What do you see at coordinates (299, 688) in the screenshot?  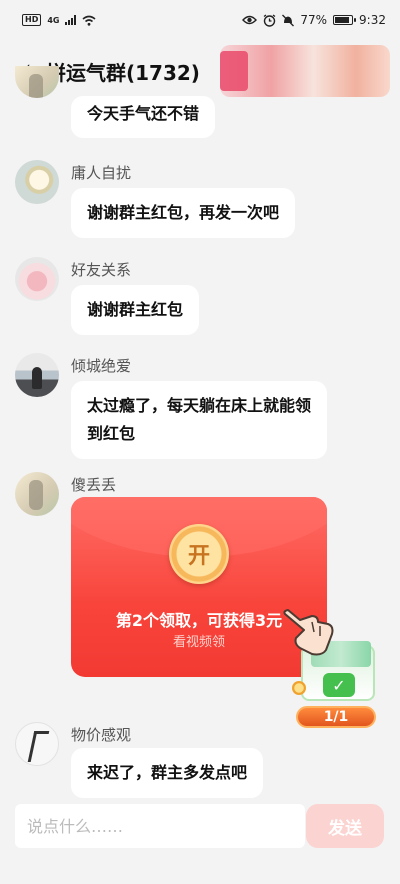 I see `coin-icon` at bounding box center [299, 688].